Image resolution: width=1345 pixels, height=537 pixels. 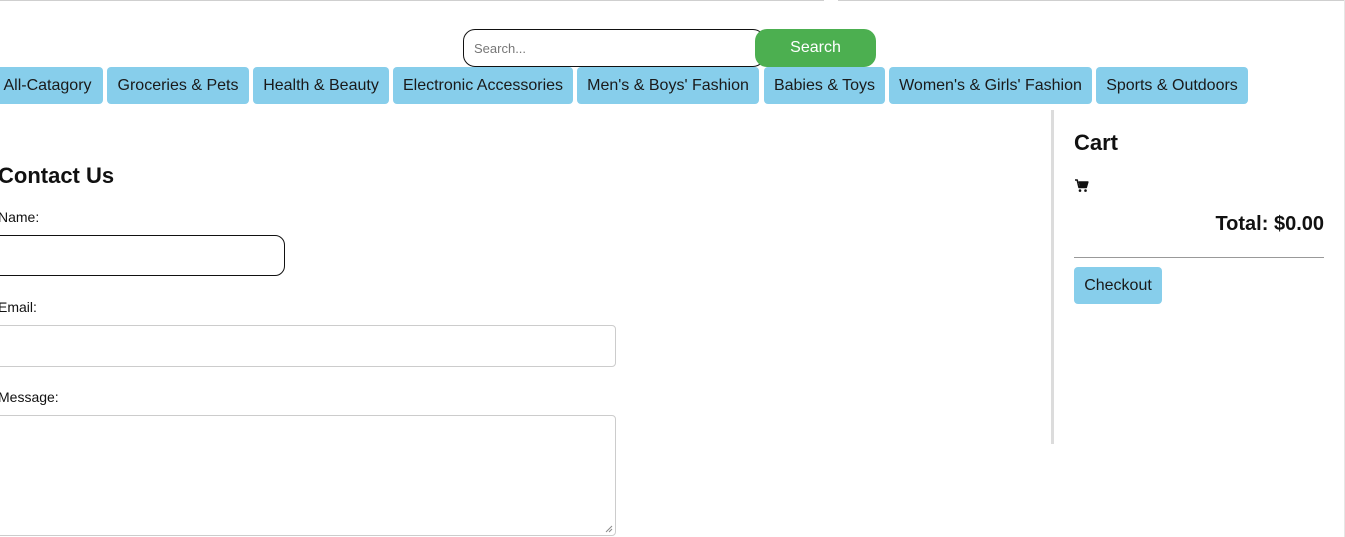 I want to click on checkout-button: Checkout, so click(x=1118, y=285).